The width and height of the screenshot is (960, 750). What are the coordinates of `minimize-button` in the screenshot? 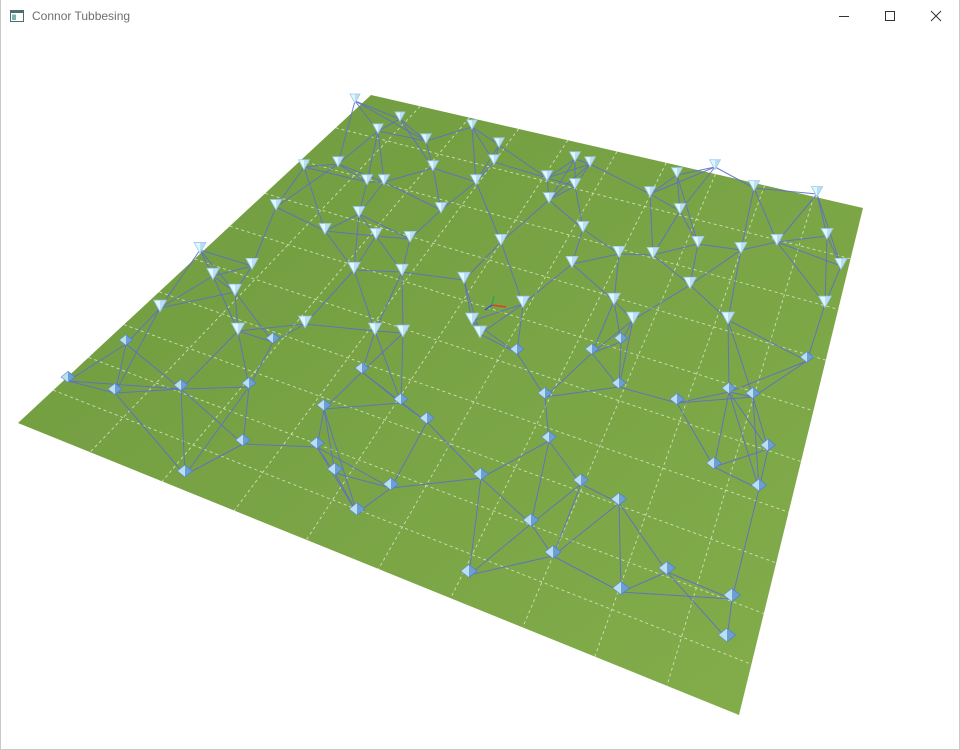 It's located at (844, 15).